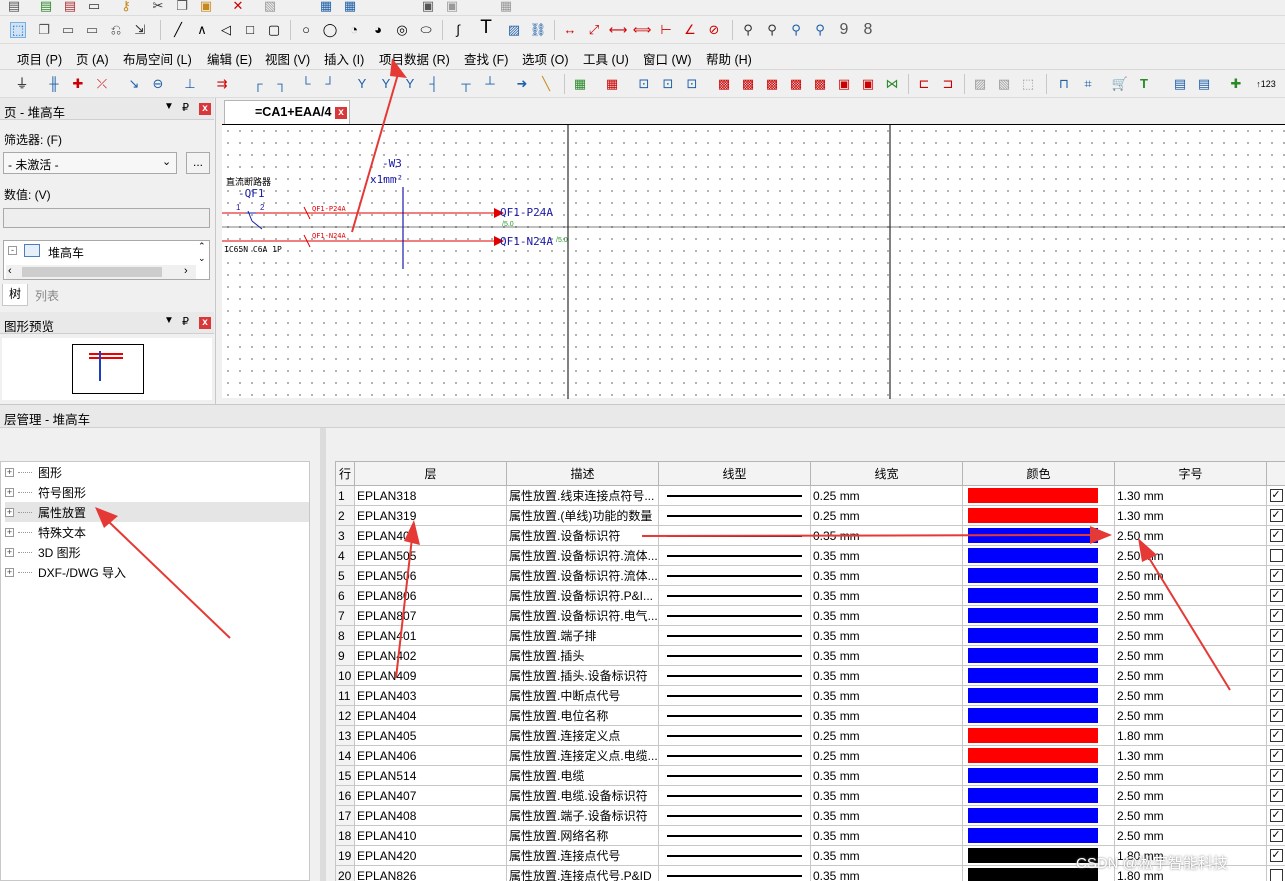  I want to click on table-row: 11 EPLAN403 属性放置.中断点代号 0.35 mm 2.50 mm ✓, so click(810, 695).